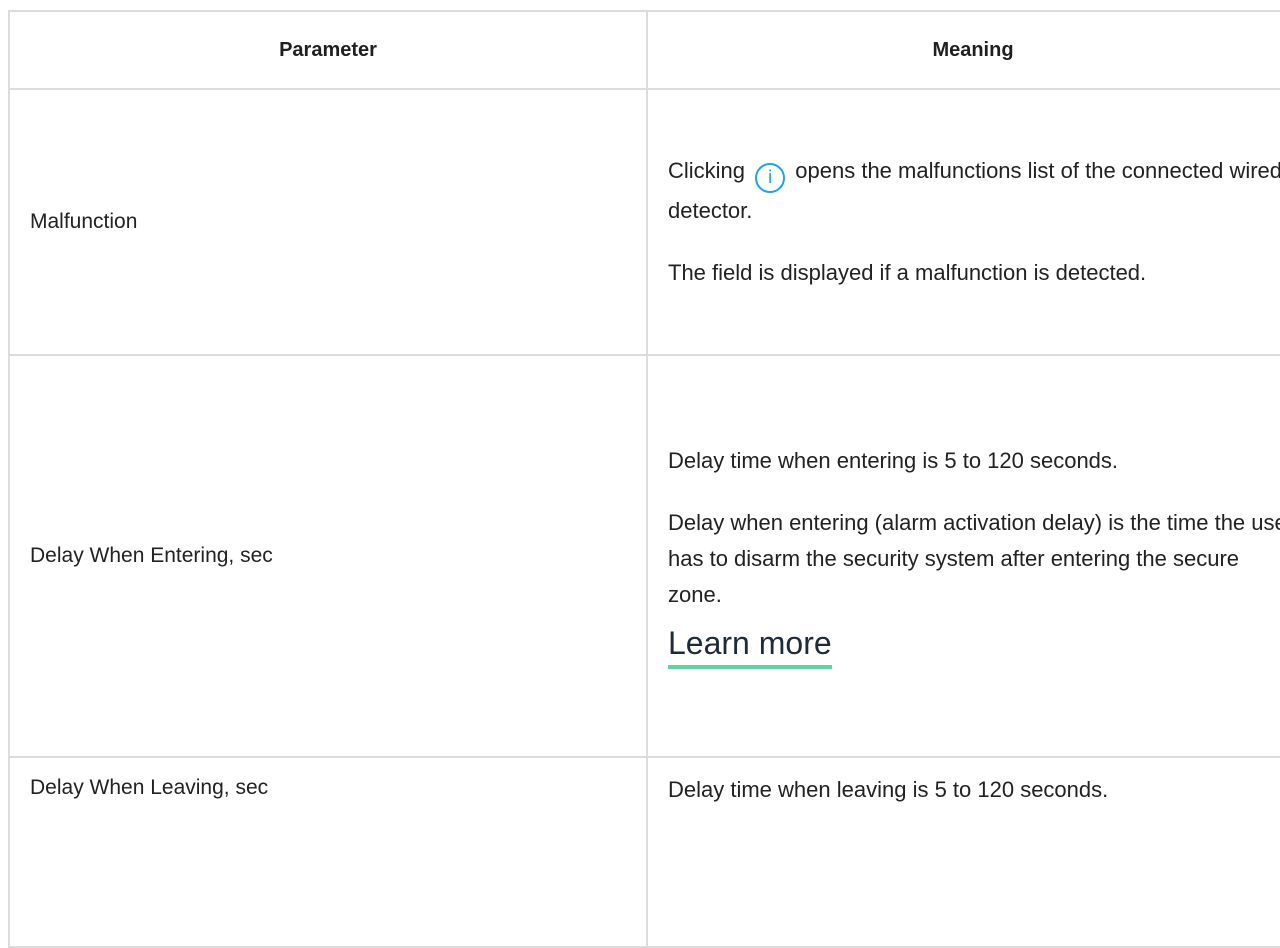 The width and height of the screenshot is (1280, 948). I want to click on learn-more-link: Learn more, so click(750, 646).